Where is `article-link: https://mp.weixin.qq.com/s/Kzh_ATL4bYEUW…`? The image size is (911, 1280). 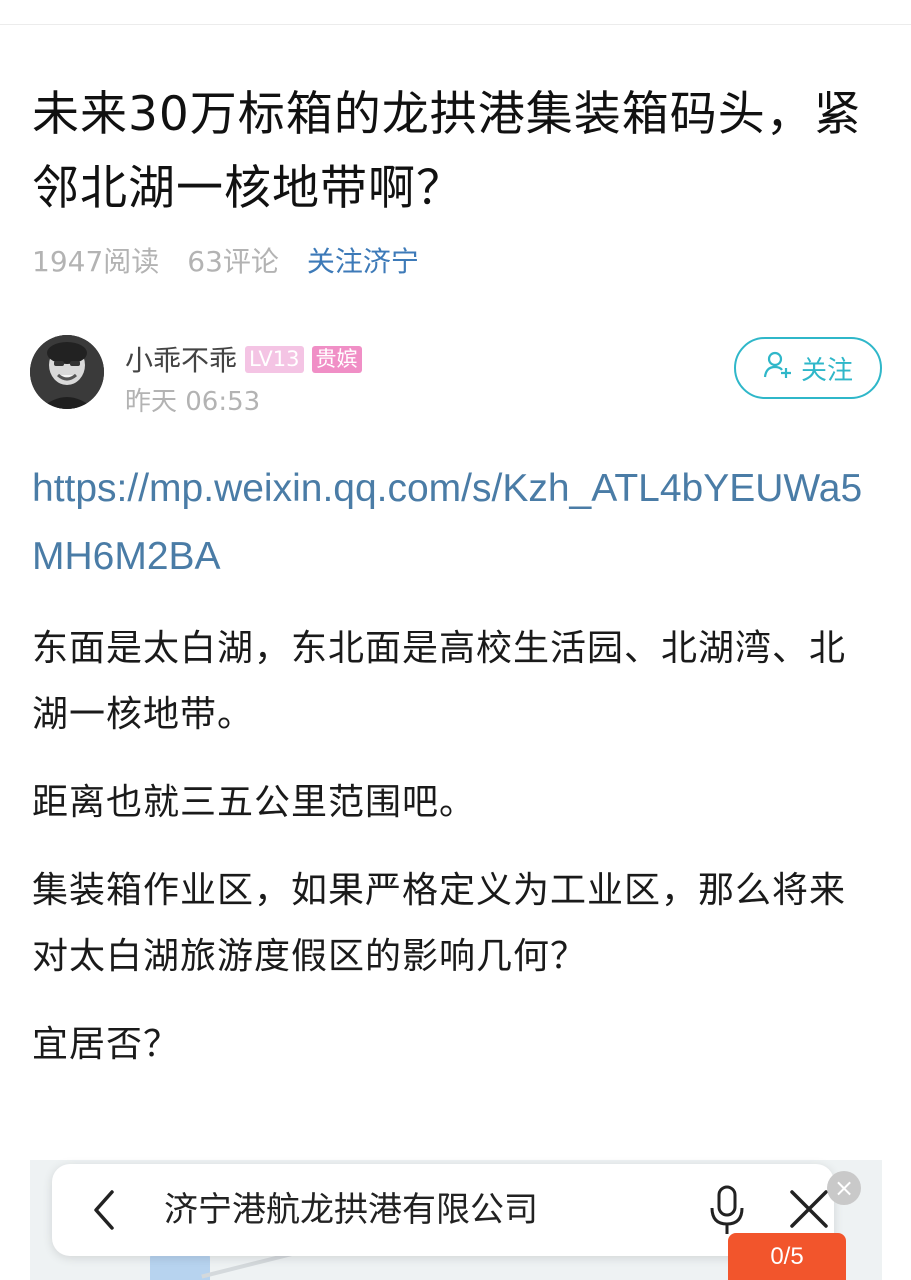
article-link: https://mp.weixin.qq.com/s/Kzh_ATL4bYEUW… is located at coordinates (457, 523).